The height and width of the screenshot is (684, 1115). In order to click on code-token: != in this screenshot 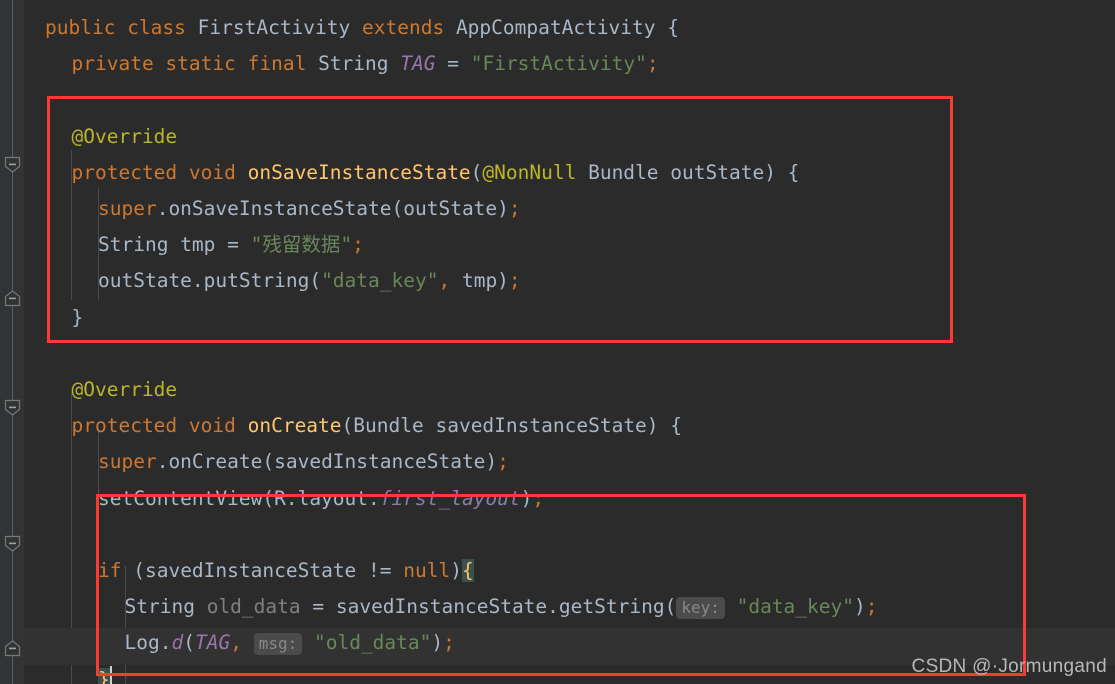, I will do `click(386, 570)`.